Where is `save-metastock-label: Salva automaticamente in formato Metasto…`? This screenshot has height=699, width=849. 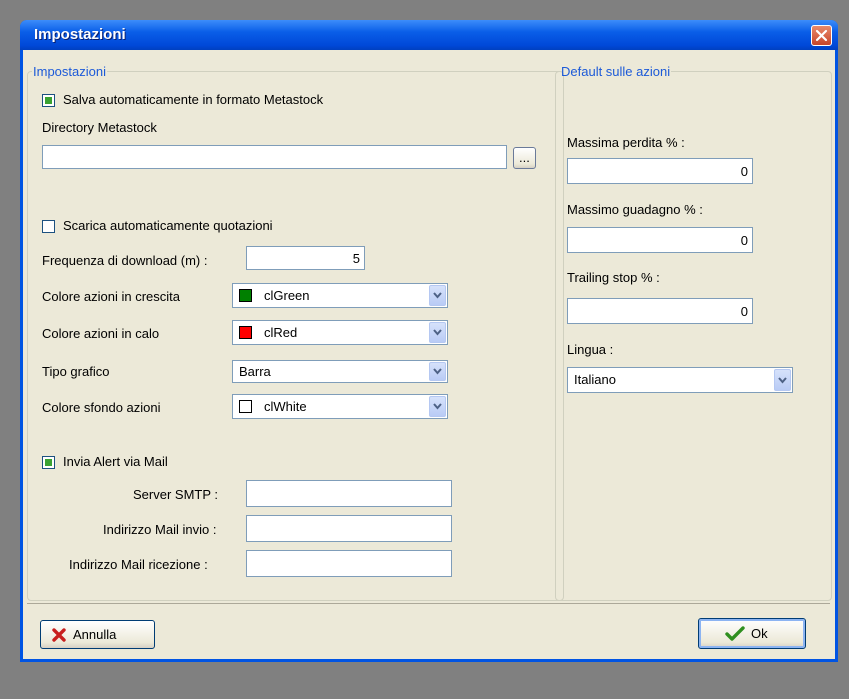
save-metastock-label: Salva automaticamente in formato Metasto… is located at coordinates (193, 99).